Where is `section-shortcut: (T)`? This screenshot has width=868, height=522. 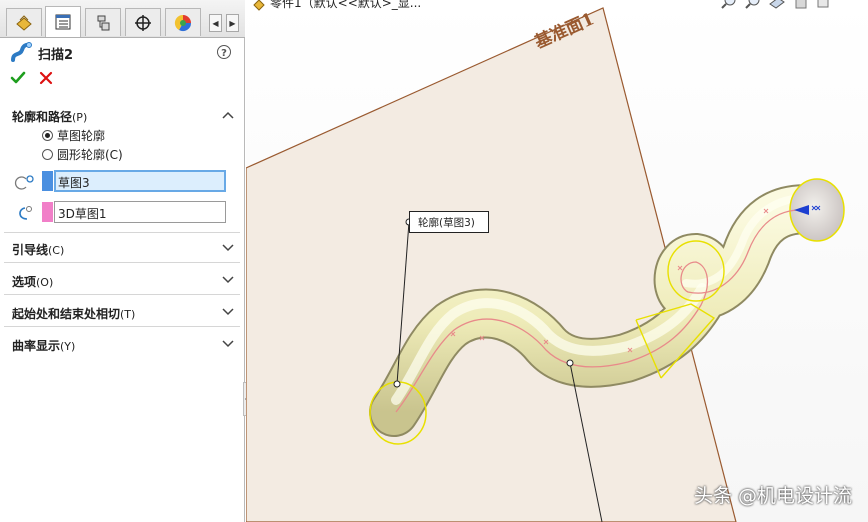 section-shortcut: (T) is located at coordinates (128, 314).